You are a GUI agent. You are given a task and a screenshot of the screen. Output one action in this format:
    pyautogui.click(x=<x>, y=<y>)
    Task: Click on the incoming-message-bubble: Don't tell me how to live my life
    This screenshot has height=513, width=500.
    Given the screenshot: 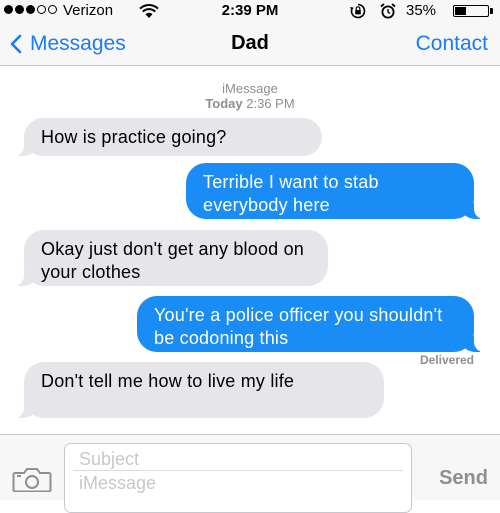 What is the action you would take?
    pyautogui.click(x=198, y=390)
    